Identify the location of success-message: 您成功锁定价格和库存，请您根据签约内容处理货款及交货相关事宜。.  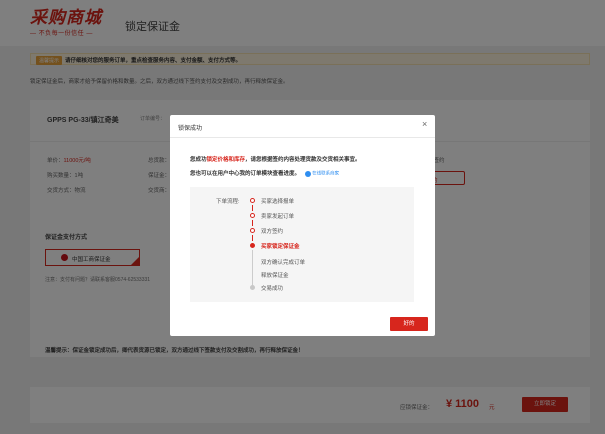
(275, 159).